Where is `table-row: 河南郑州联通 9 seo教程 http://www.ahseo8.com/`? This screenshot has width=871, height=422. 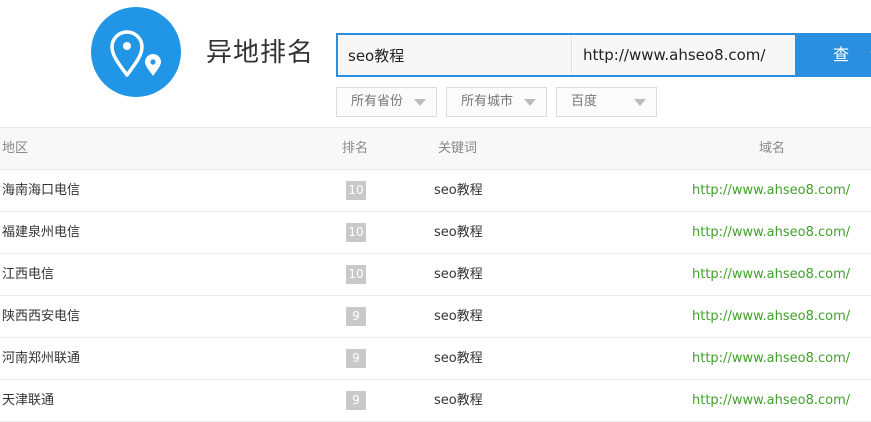
table-row: 河南郑州联通 9 seo教程 http://www.ahseo8.com/ is located at coordinates (435, 359).